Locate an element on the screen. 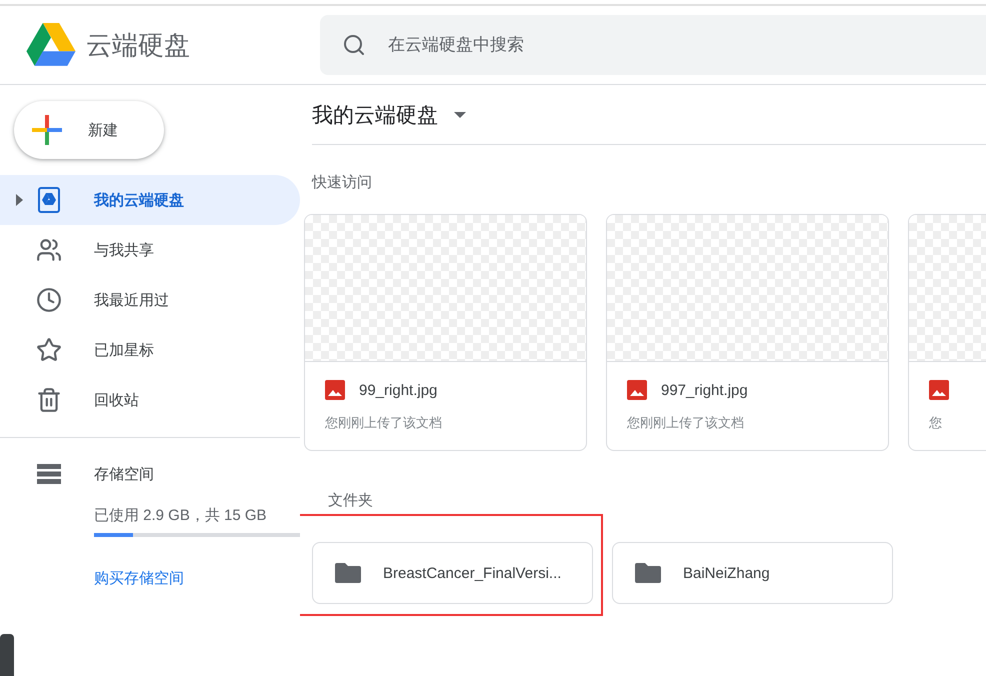 This screenshot has width=986, height=676. section-heading: 快速访问 is located at coordinates (342, 182).